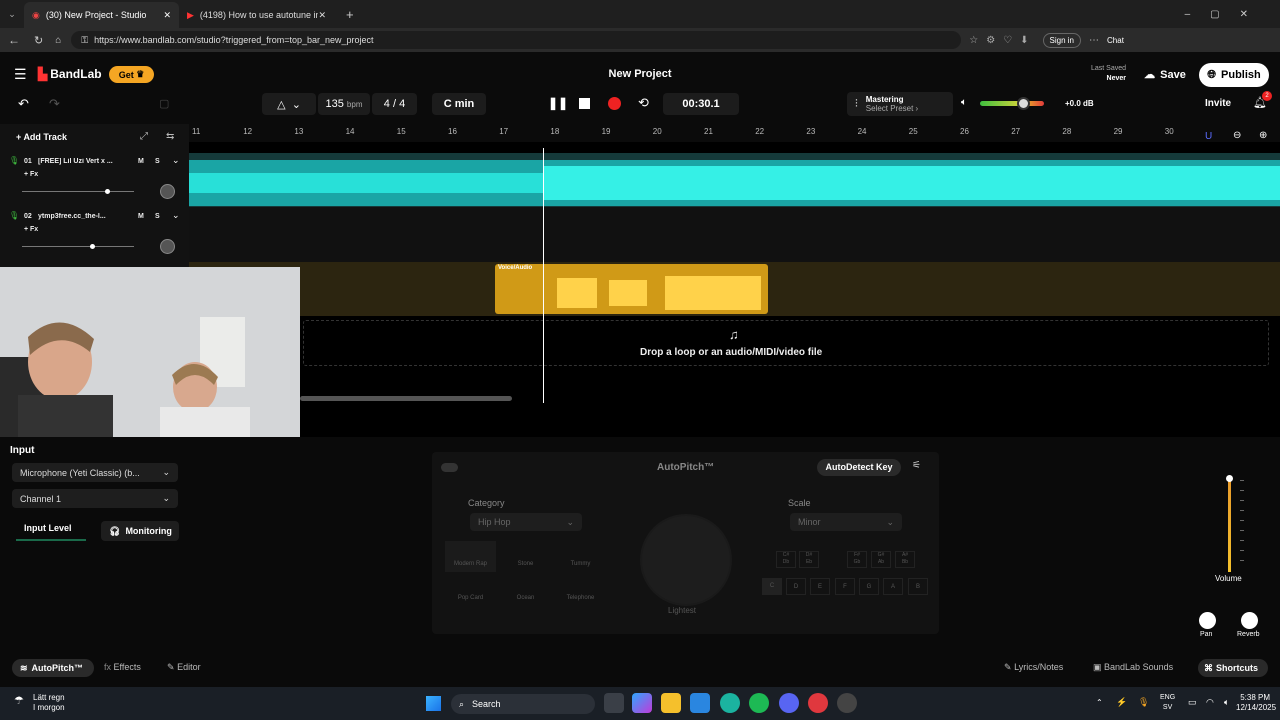  I want to click on preset-modern-rap: Modern Rap, so click(470, 556).